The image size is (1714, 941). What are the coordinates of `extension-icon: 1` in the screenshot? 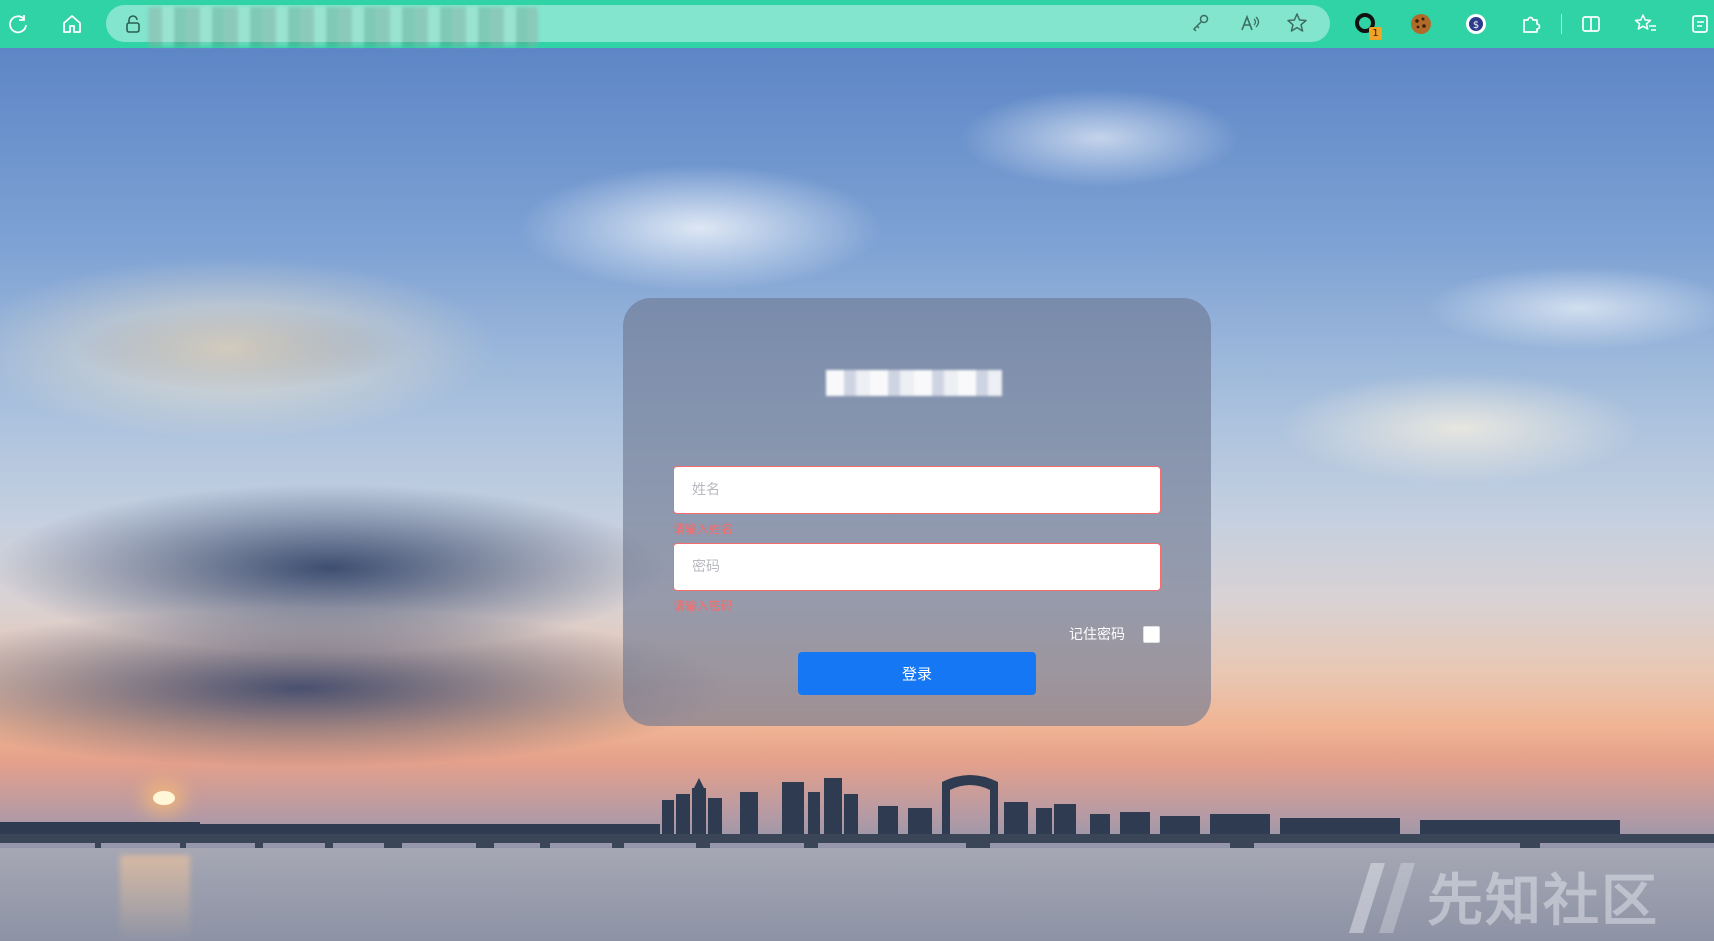 It's located at (1366, 24).